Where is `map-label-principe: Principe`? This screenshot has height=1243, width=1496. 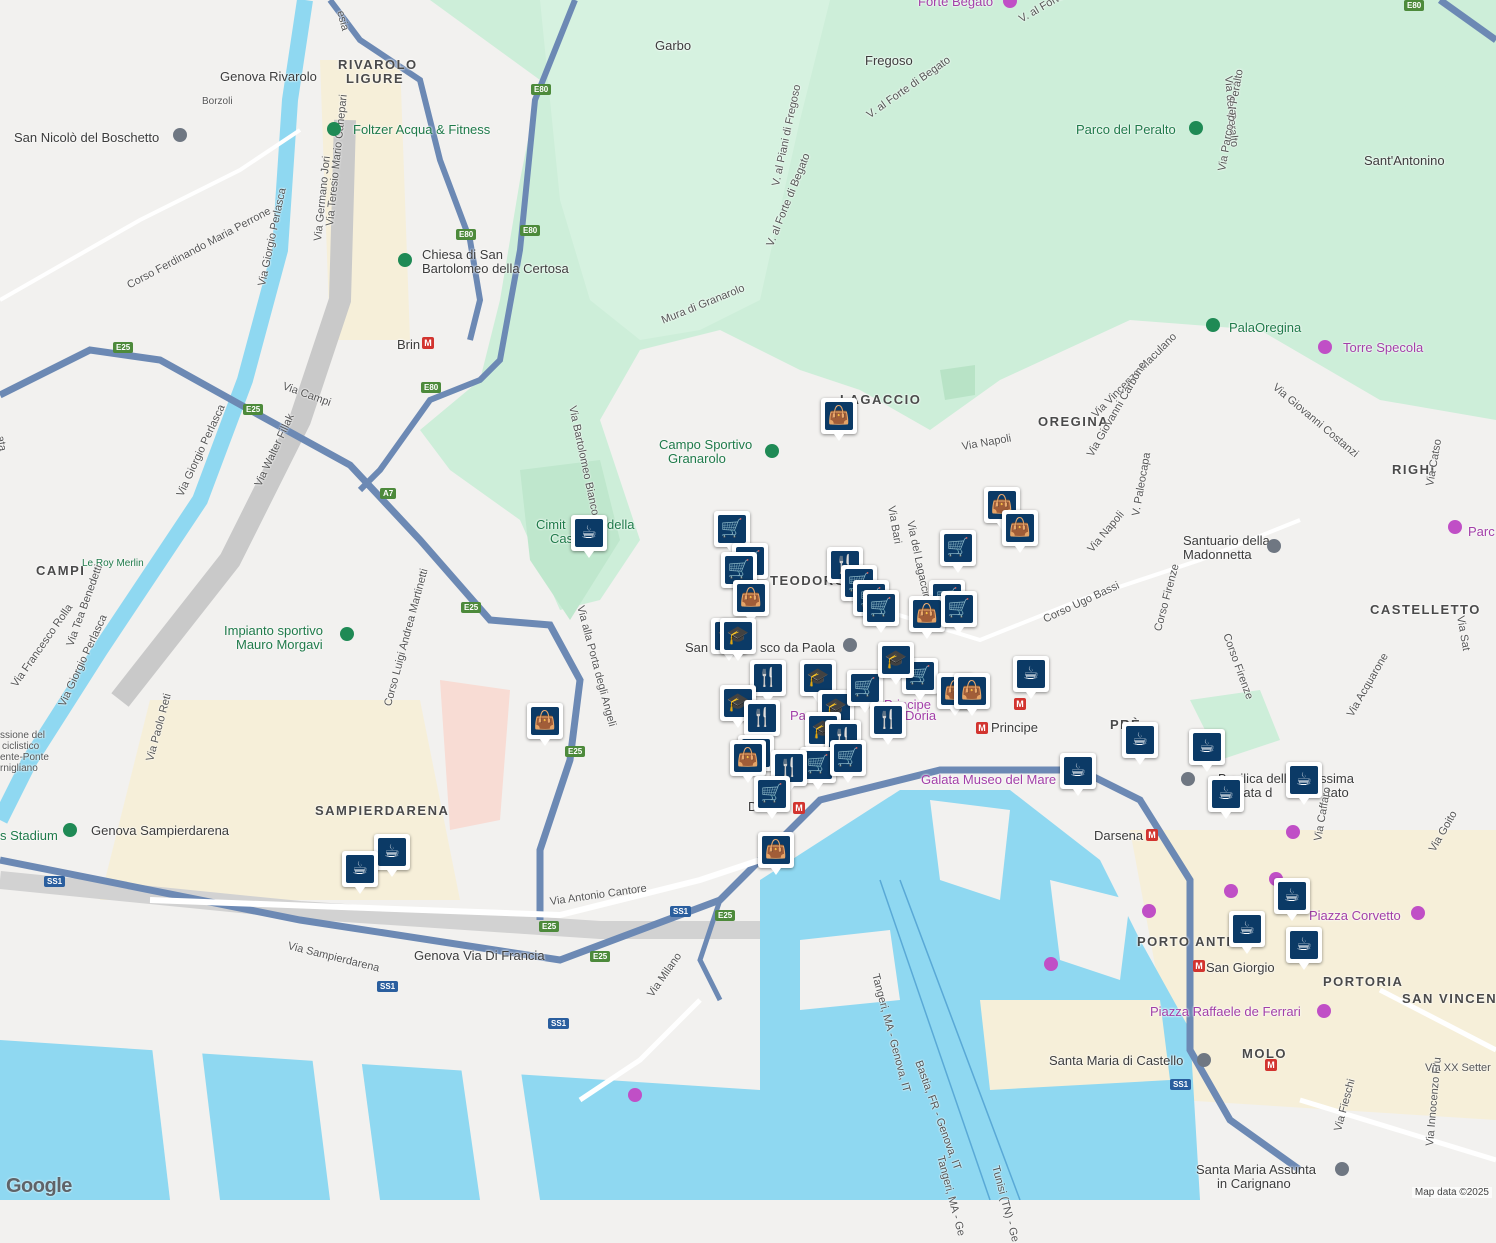 map-label-principe: Principe is located at coordinates (1014, 727).